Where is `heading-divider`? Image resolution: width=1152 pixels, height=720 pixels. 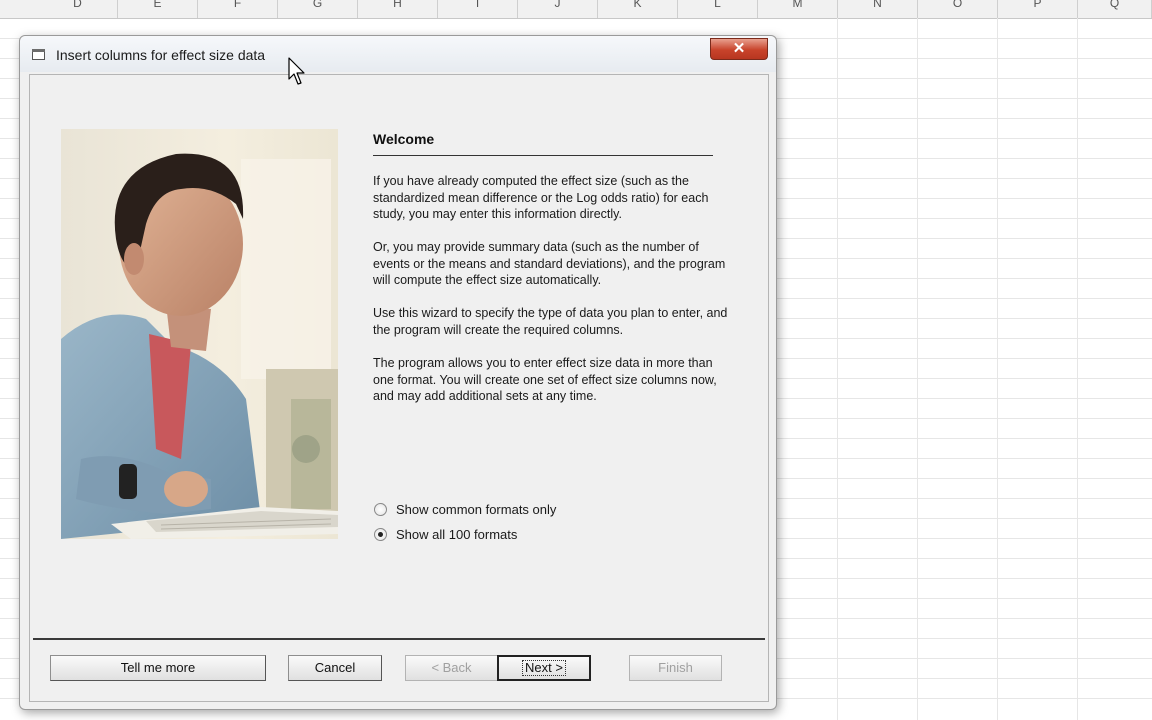
heading-divider is located at coordinates (543, 155).